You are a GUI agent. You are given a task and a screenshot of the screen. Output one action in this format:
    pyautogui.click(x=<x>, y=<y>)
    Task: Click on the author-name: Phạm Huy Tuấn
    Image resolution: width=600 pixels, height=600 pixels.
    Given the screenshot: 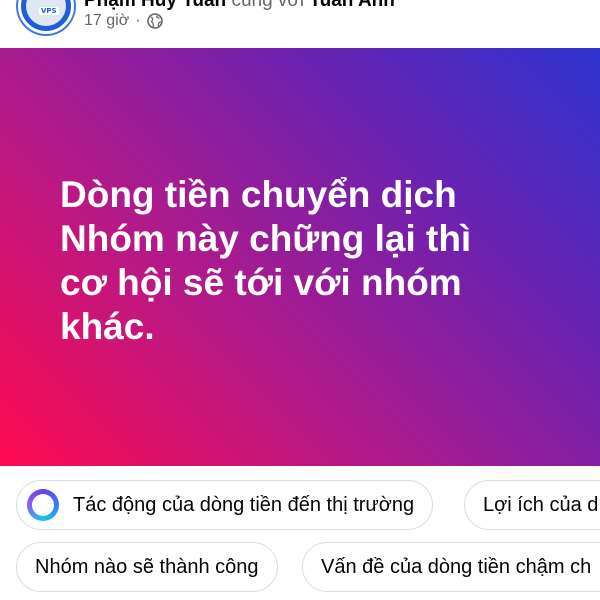 What is the action you would take?
    pyautogui.click(x=155, y=5)
    